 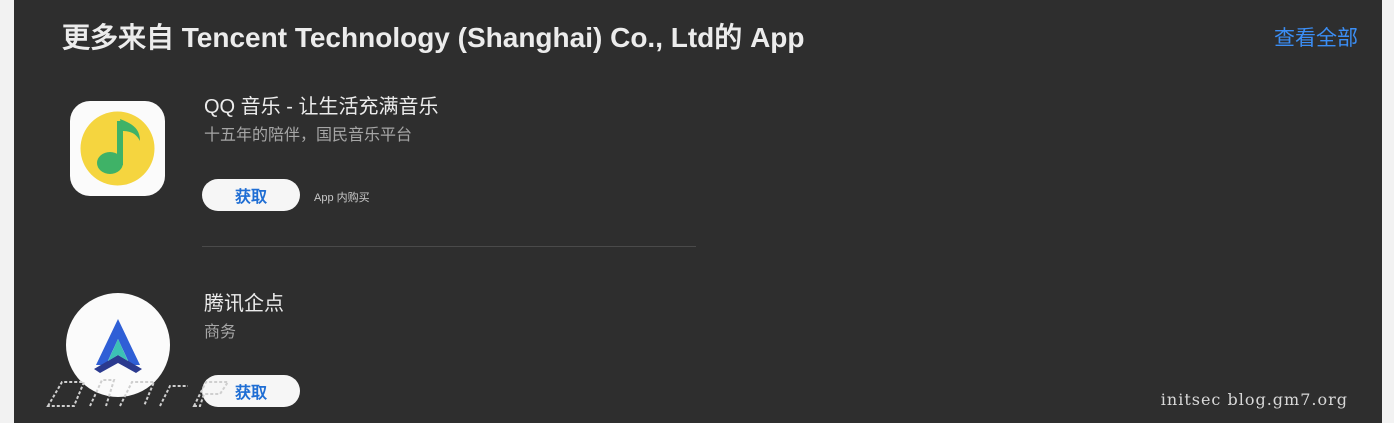 What do you see at coordinates (1316, 37) in the screenshot?
I see `see-all-link: 查看全部` at bounding box center [1316, 37].